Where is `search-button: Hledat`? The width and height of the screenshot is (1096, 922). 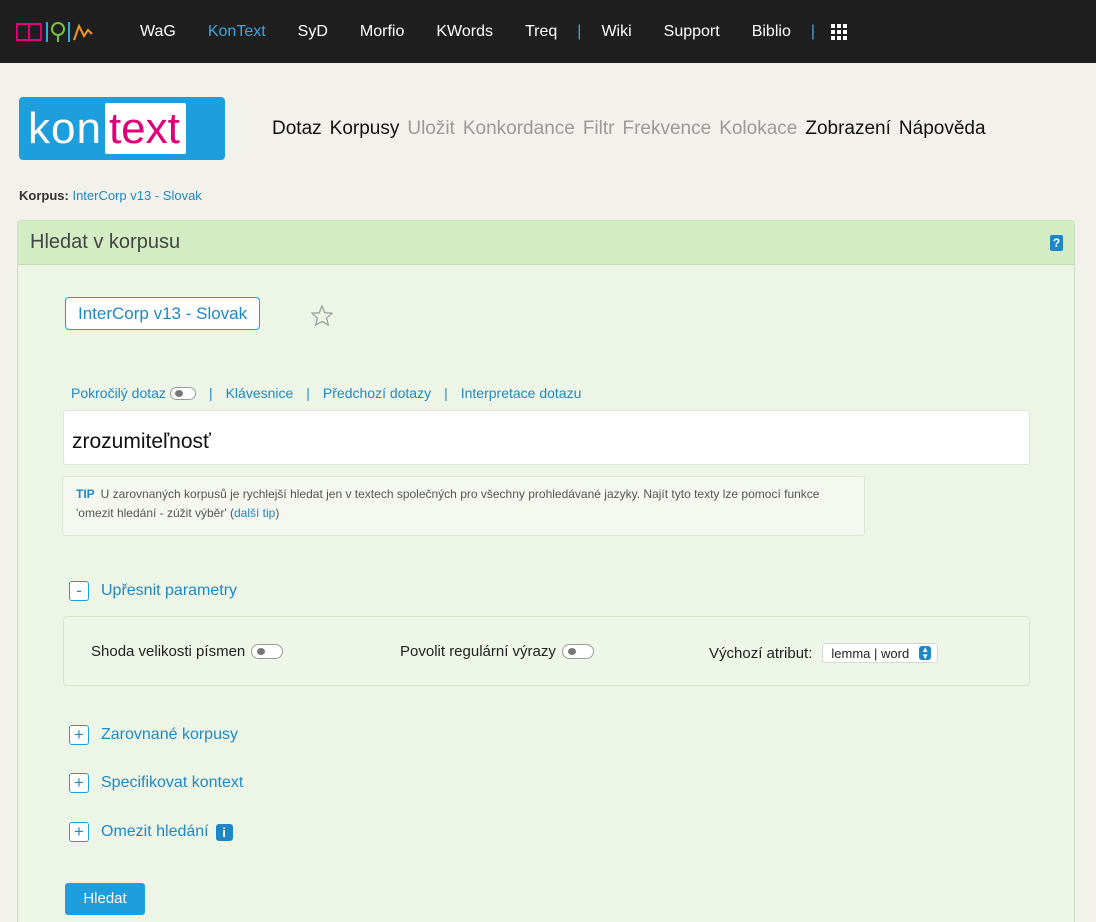 search-button: Hledat is located at coordinates (105, 899).